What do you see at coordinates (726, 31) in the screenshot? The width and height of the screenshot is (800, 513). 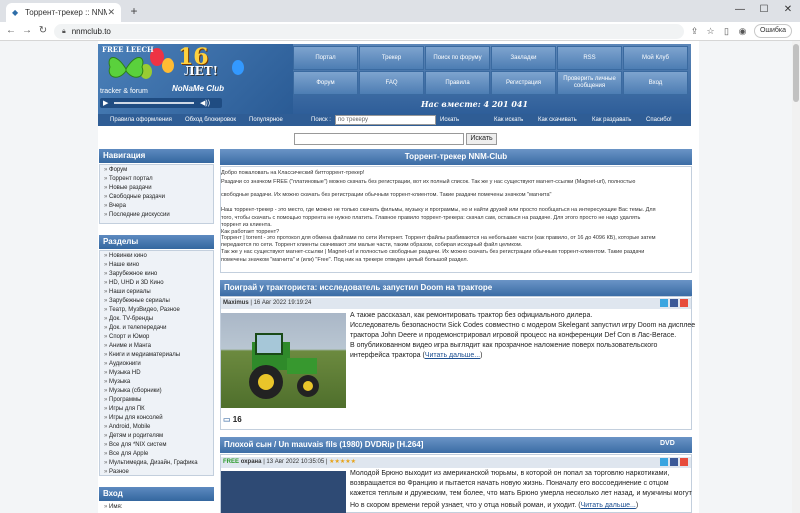 I see `side-panel-icon: ▯` at bounding box center [726, 31].